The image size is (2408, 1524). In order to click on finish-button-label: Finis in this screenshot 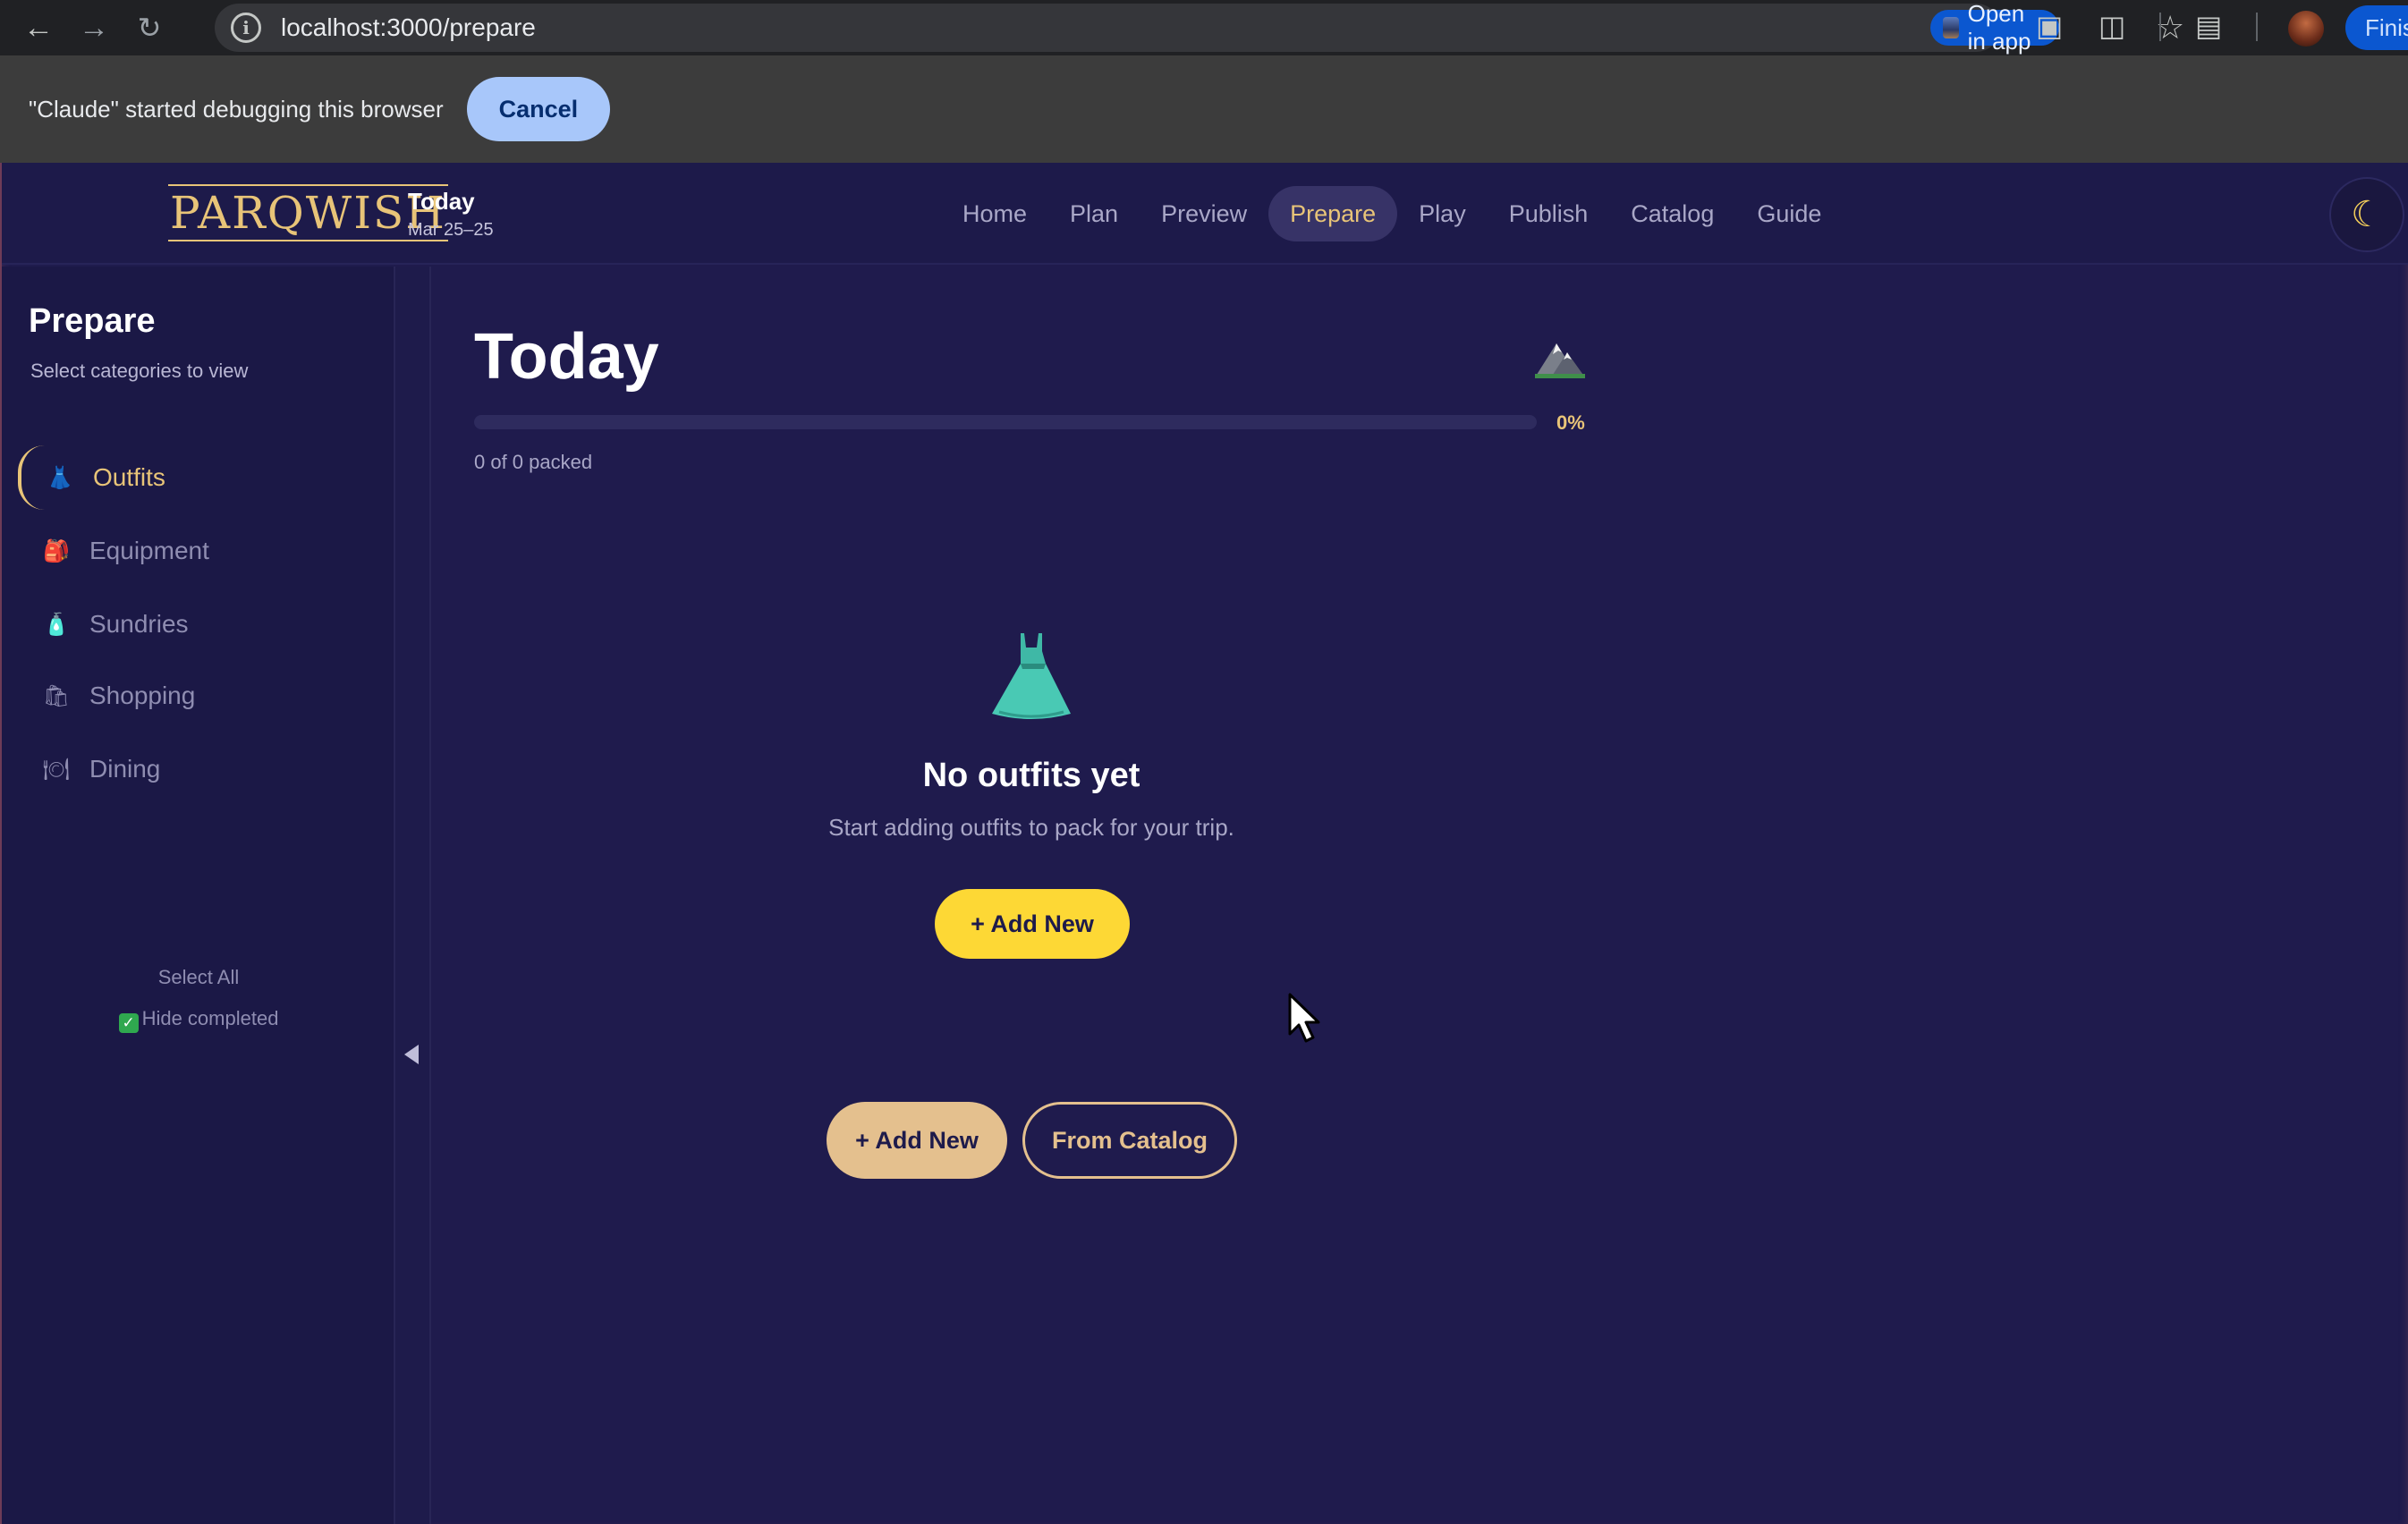, I will do `click(2386, 27)`.